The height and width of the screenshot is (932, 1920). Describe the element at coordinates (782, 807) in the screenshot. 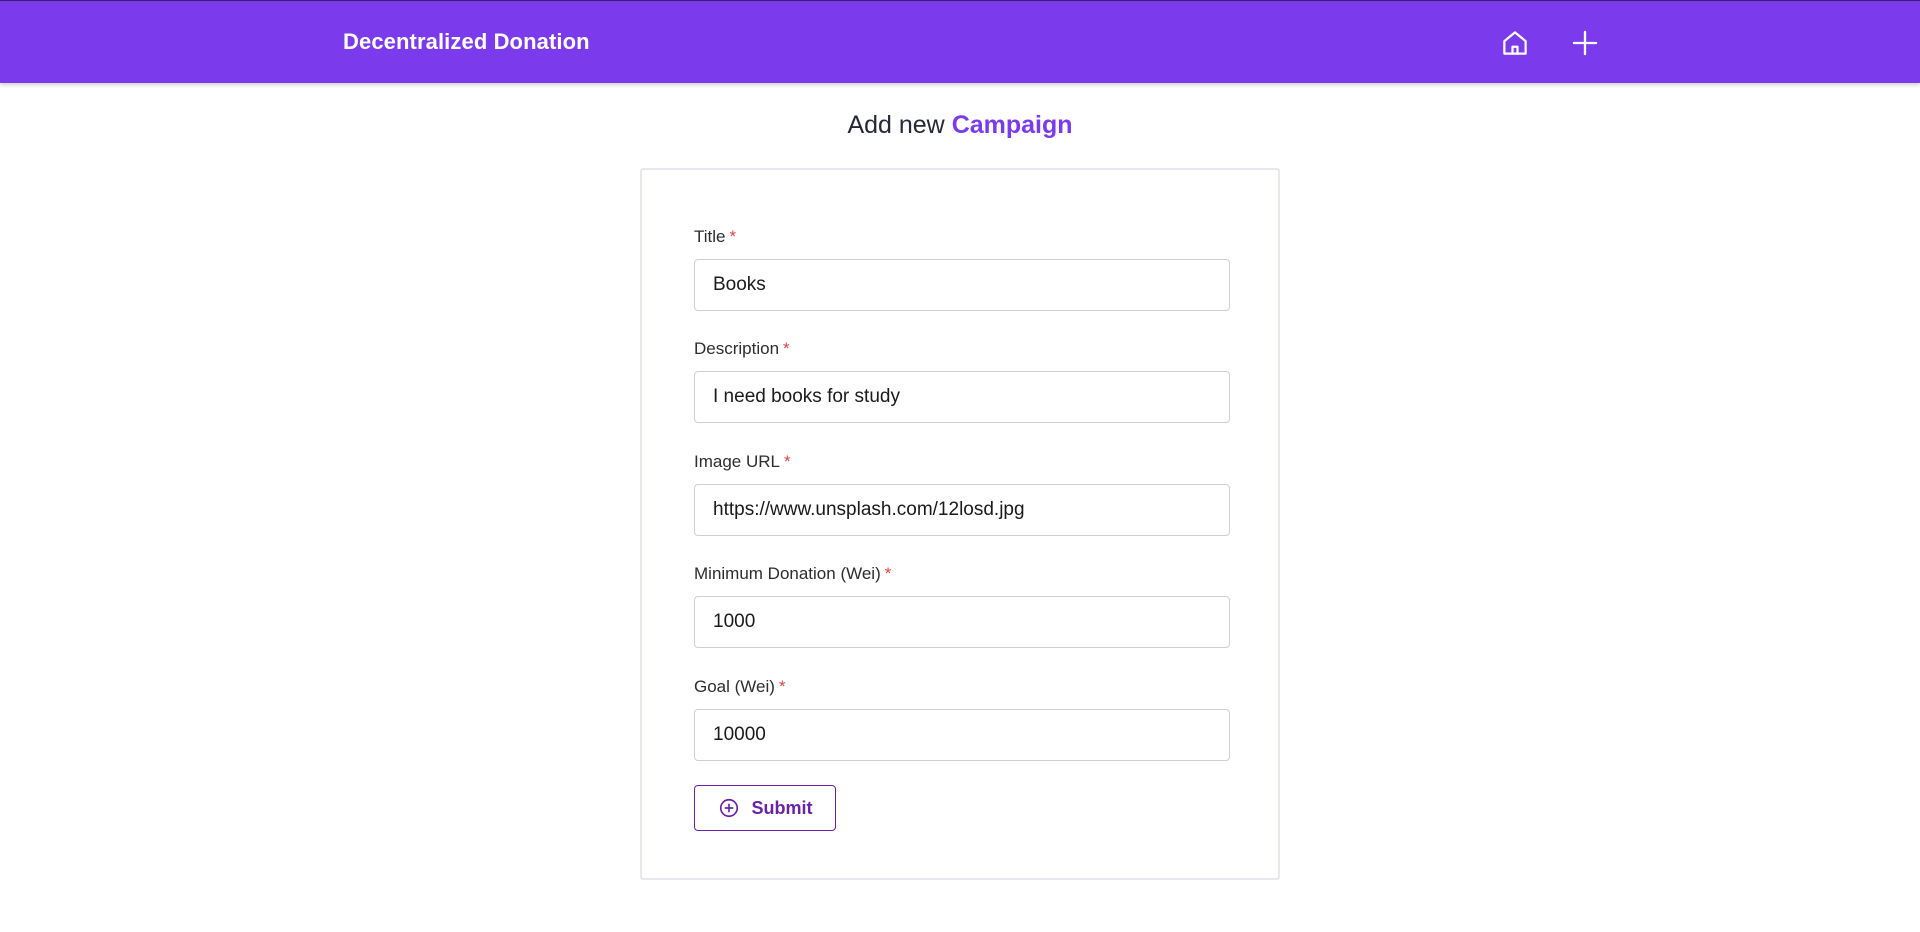

I see `submit-label: Submit` at that location.